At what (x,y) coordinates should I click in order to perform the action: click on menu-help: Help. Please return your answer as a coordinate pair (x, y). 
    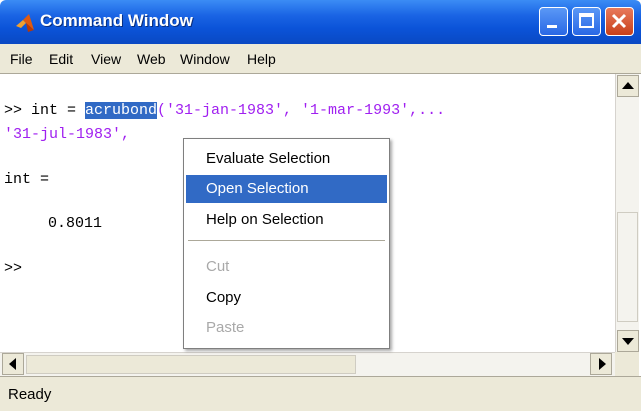
    Looking at the image, I should click on (261, 59).